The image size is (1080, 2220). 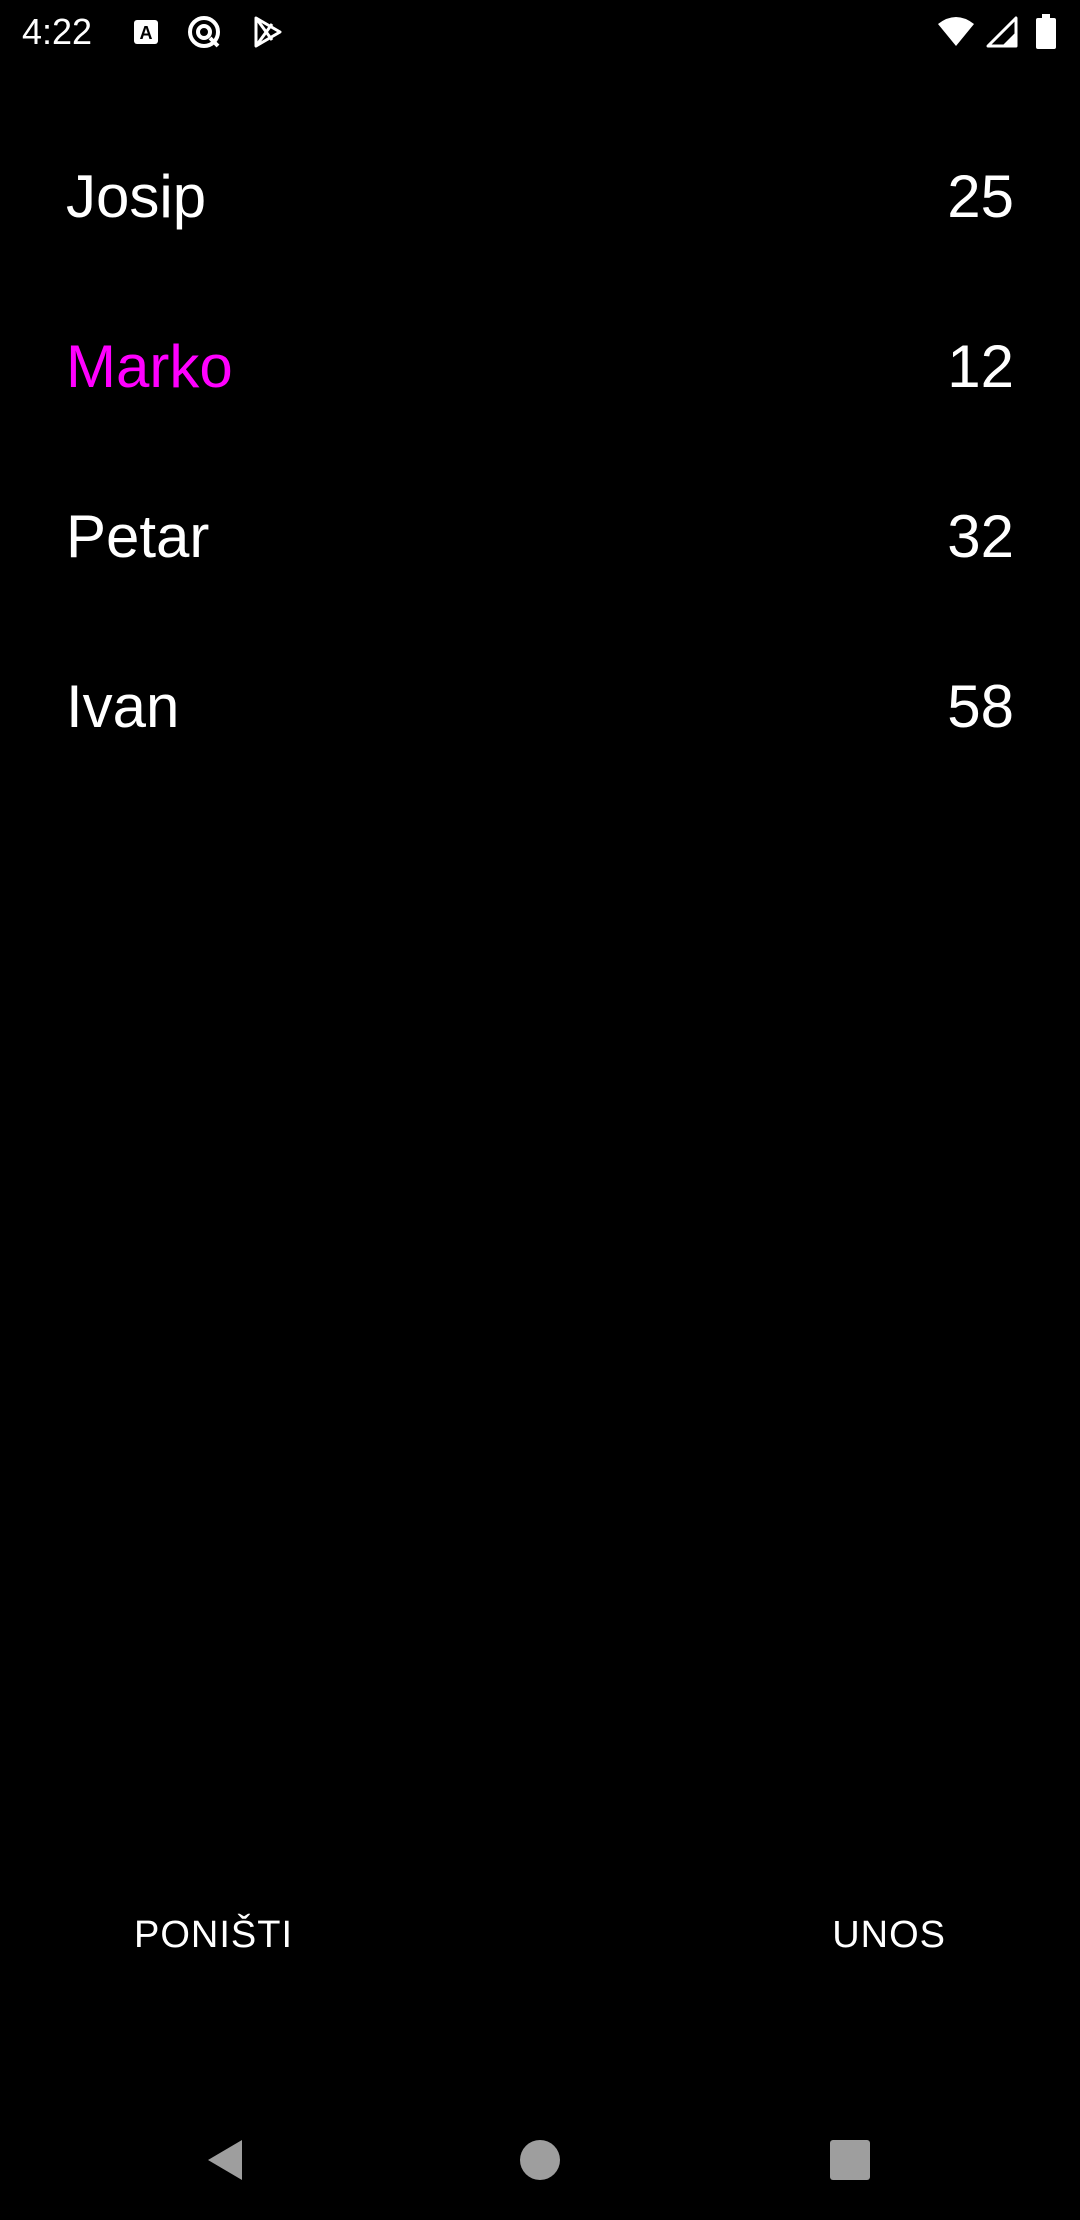 I want to click on wifi-icon, so click(x=956, y=32).